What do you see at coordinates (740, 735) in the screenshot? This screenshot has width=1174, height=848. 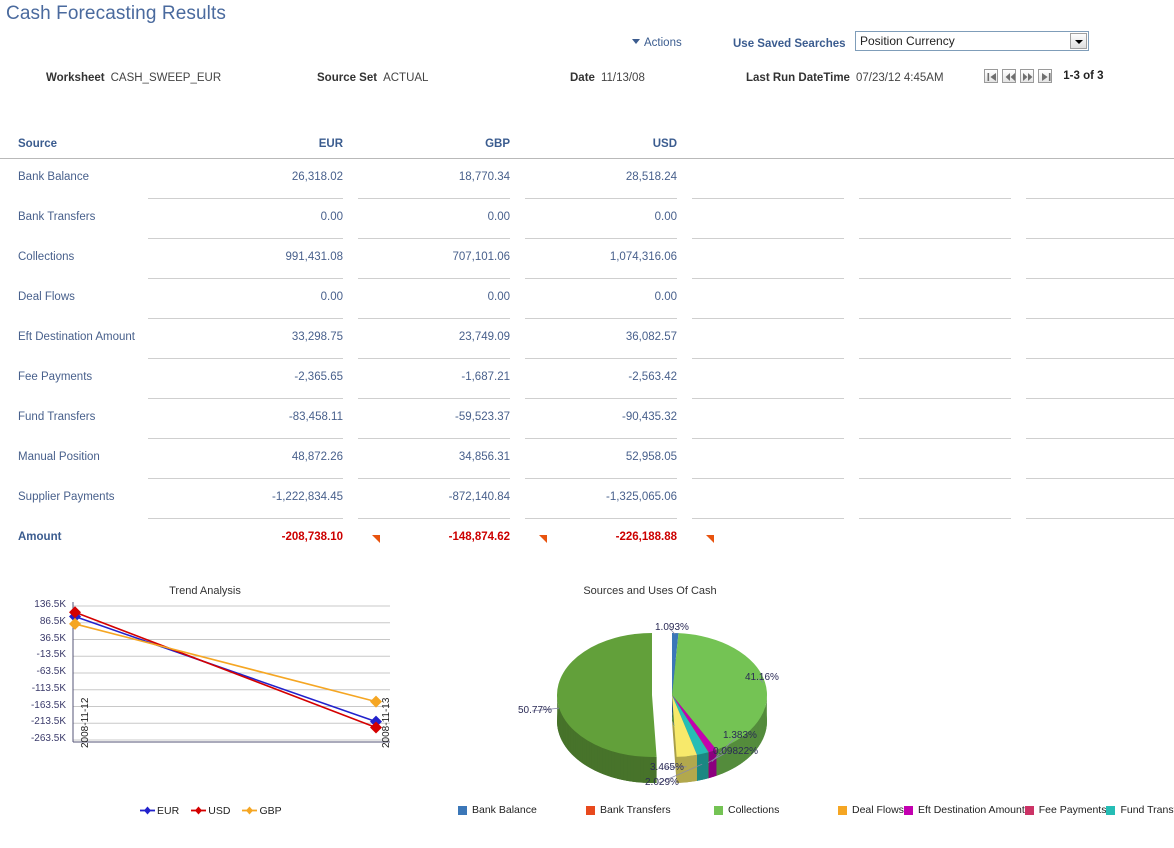 I see `pie-slice-percent-label: 1.383%` at bounding box center [740, 735].